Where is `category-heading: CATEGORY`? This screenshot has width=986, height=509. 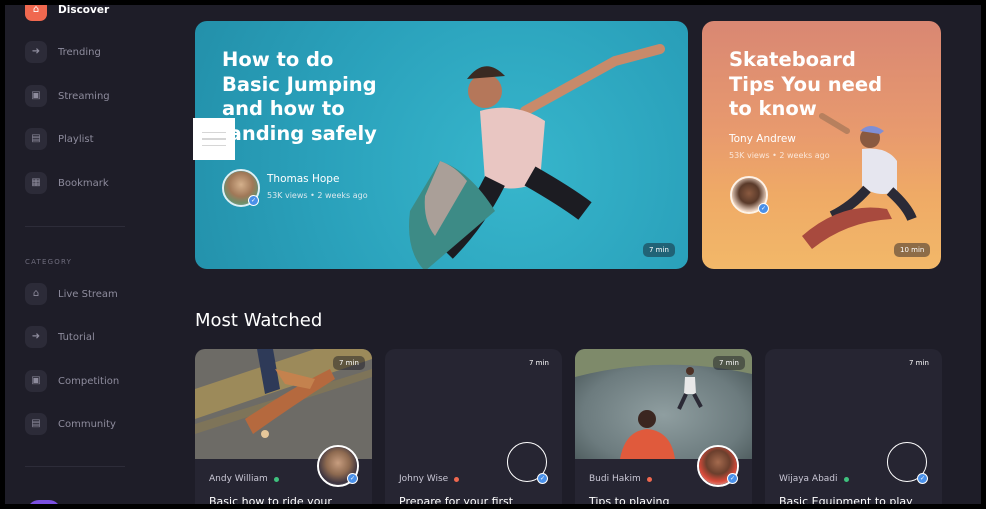 category-heading: CATEGORY is located at coordinates (49, 262).